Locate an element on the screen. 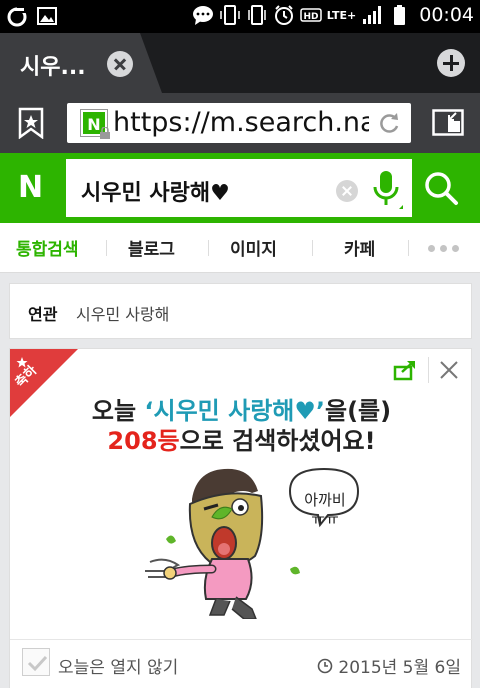 Image resolution: width=480 pixels, height=688 pixels. tab-switcher-icon is located at coordinates (448, 122).